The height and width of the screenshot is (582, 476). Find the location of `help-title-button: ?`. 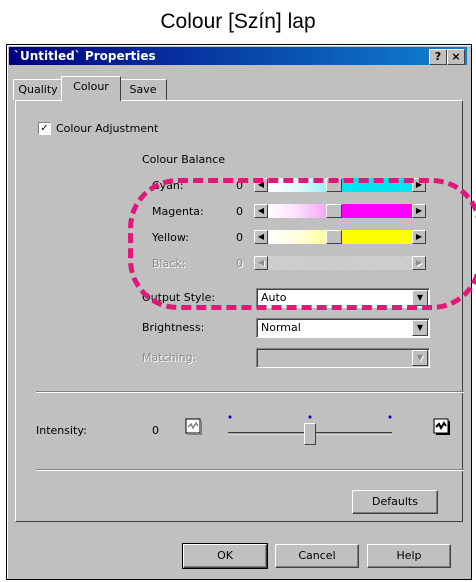

help-title-button: ? is located at coordinates (438, 57).